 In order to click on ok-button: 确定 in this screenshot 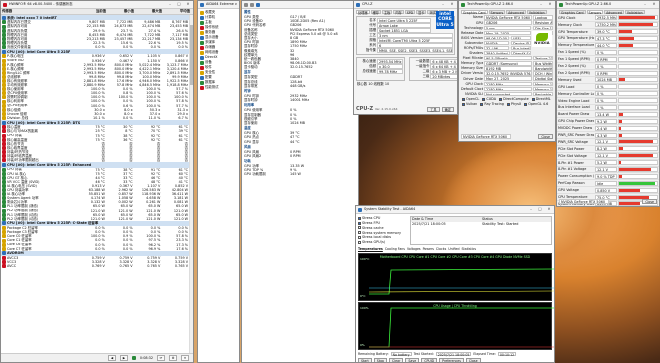, I will do `click(447, 109)`.